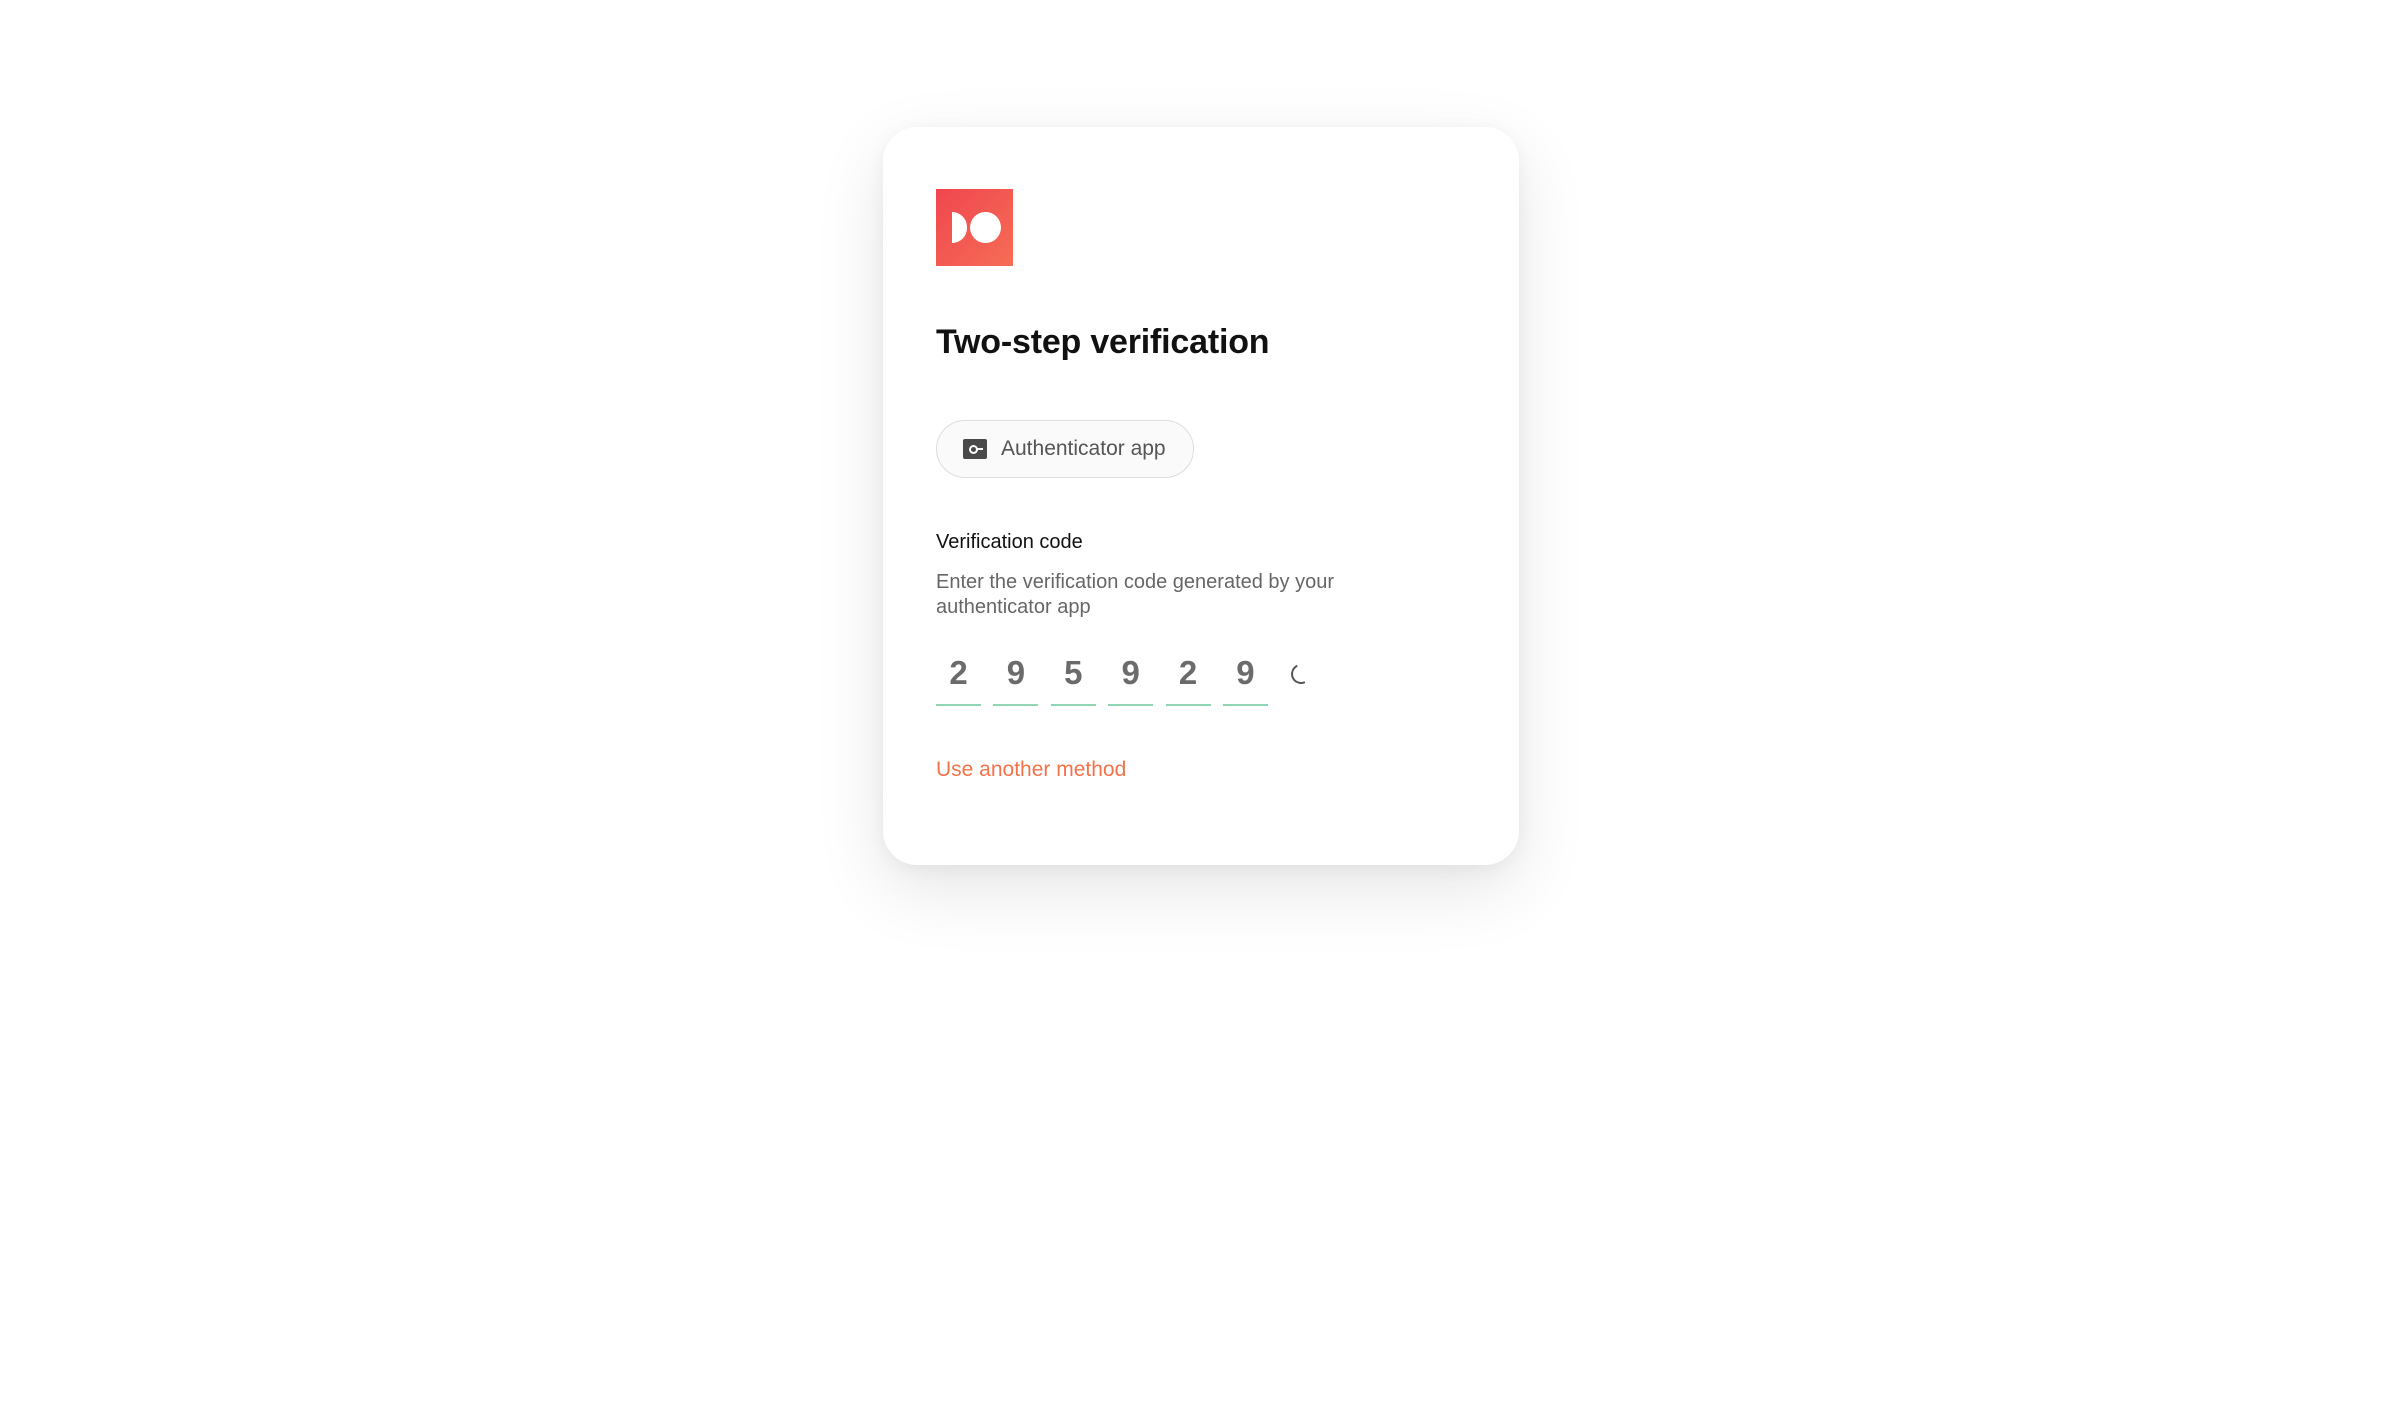  I want to click on page-title: Two-step verification, so click(1103, 342).